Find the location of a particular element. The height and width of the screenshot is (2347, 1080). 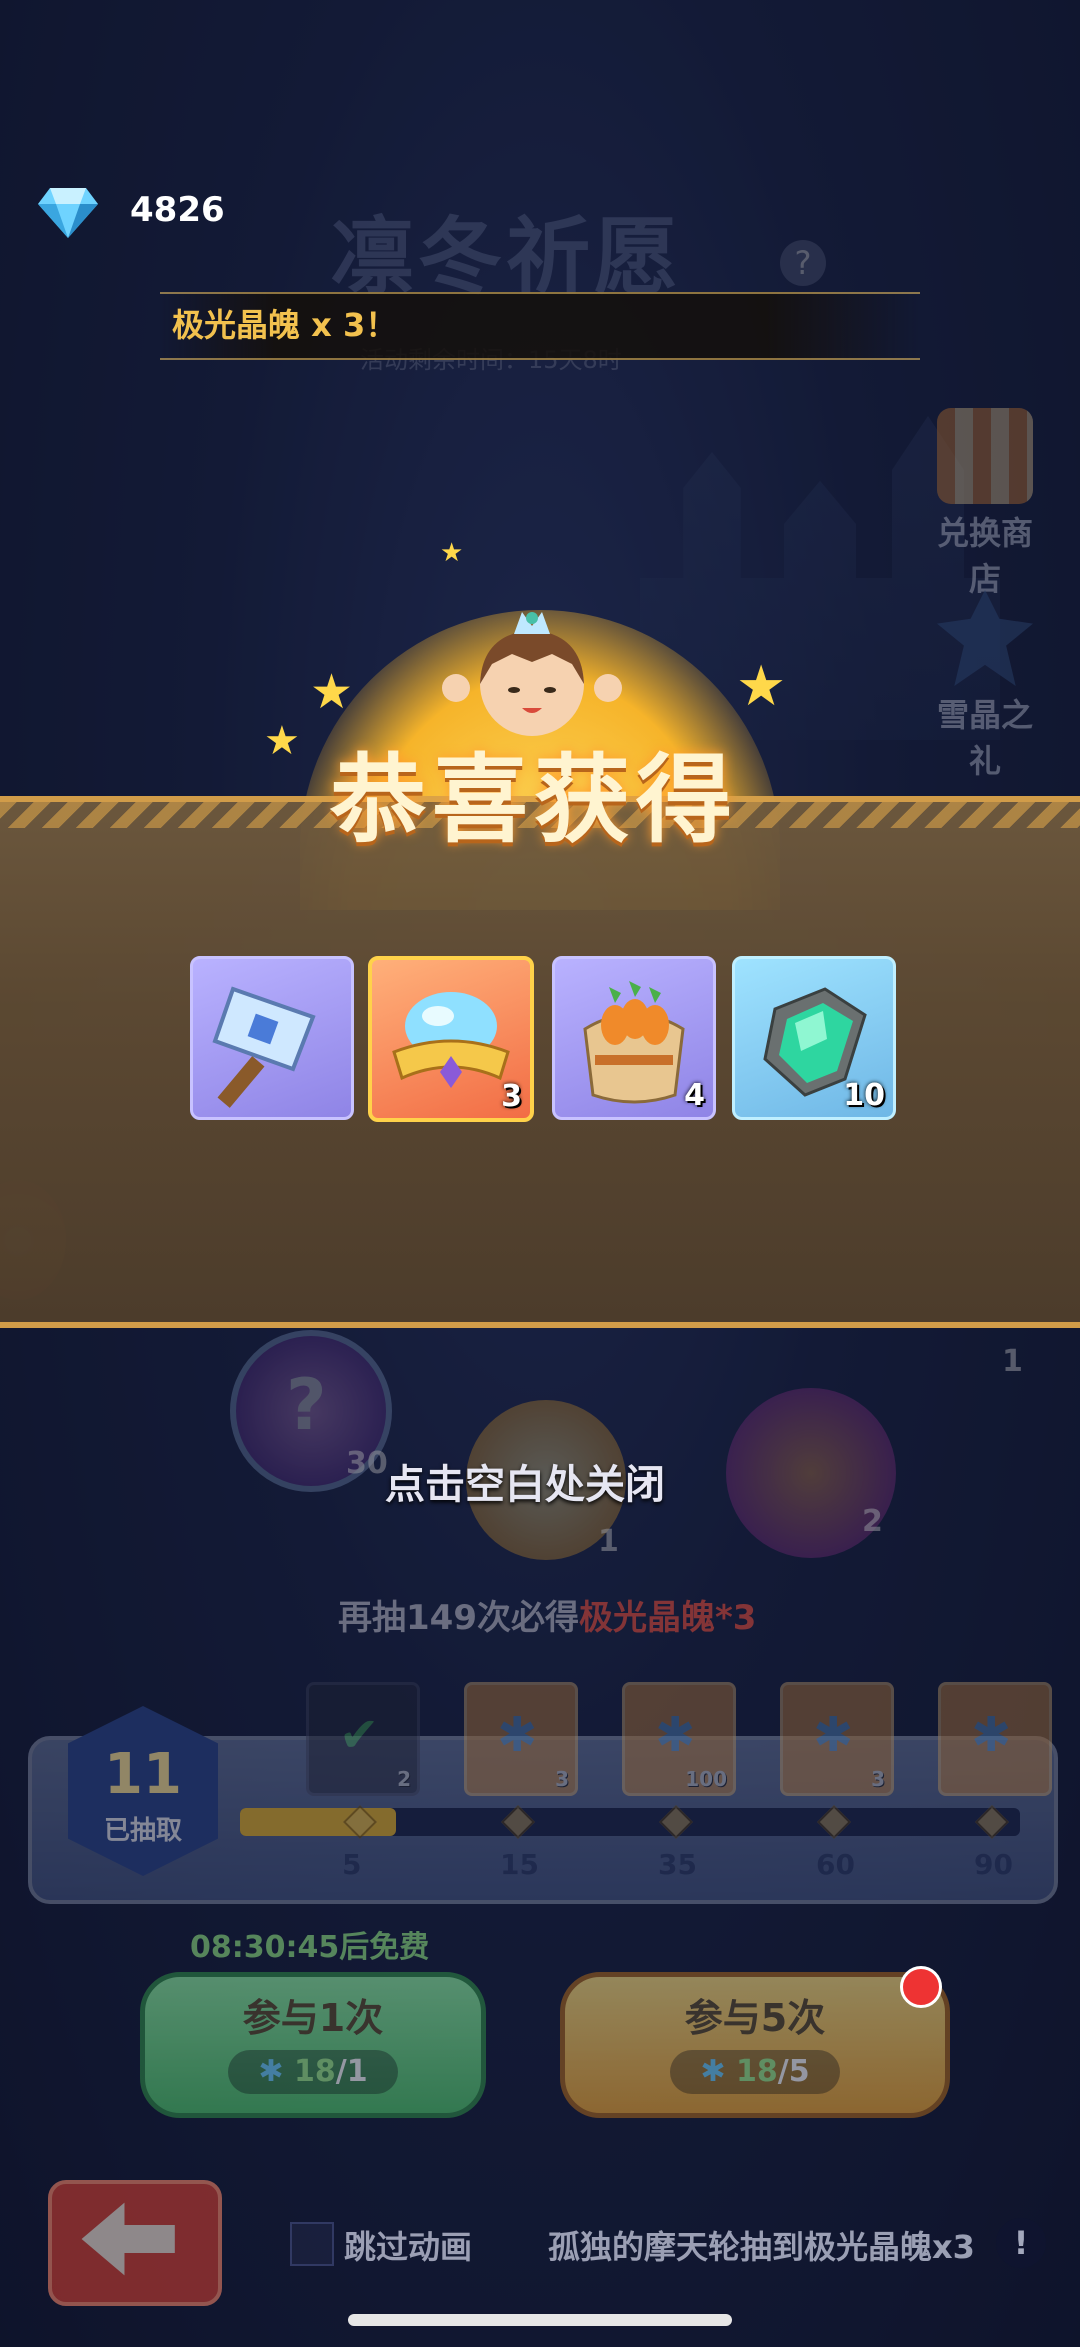

broadcast-marquee: 孤独的摩天轮抽到极光晶魄x3 is located at coordinates (761, 2247).